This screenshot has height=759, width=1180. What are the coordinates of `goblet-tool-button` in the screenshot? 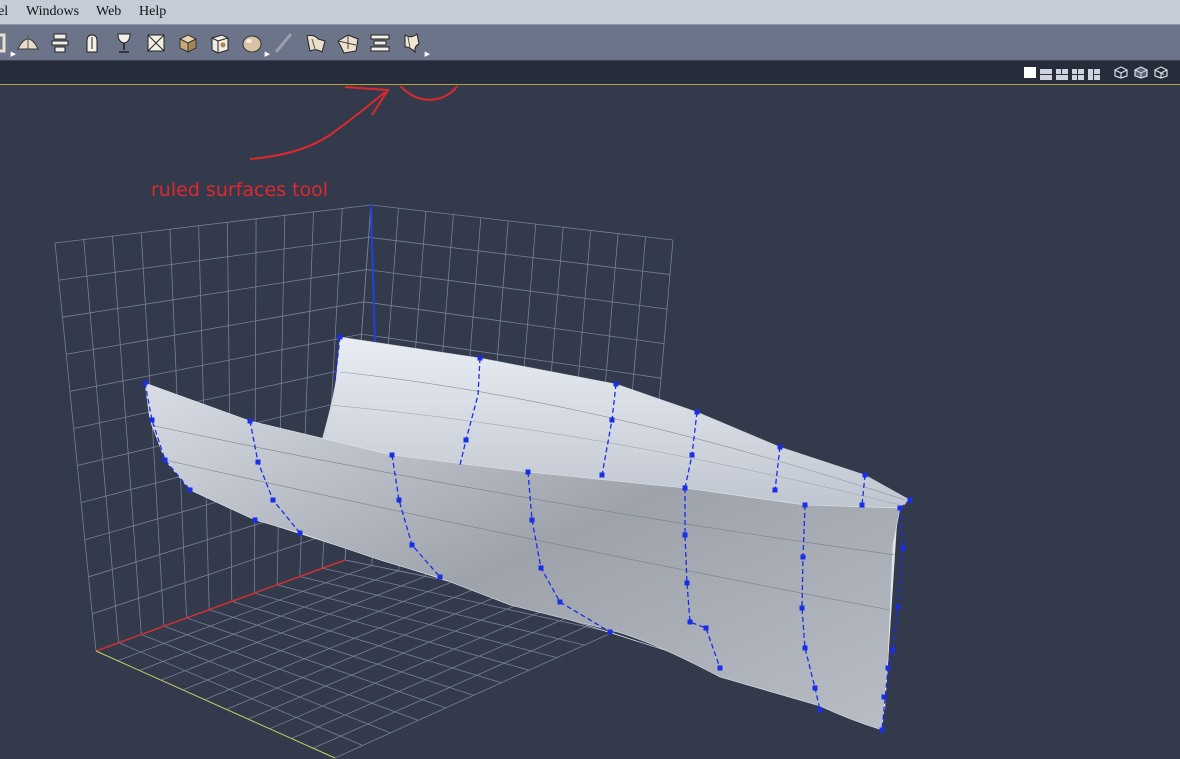 It's located at (124, 43).